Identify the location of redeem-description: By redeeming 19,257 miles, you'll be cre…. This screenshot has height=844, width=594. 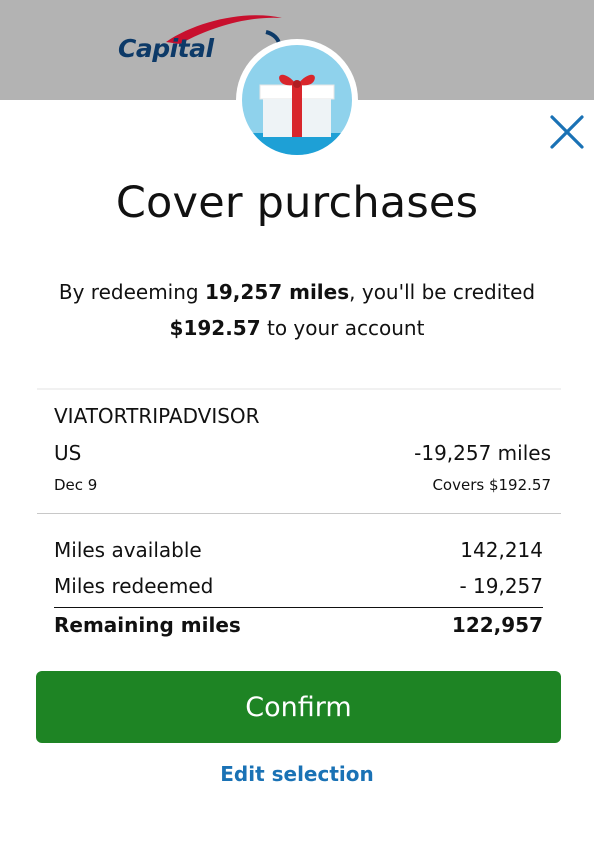
(297, 310).